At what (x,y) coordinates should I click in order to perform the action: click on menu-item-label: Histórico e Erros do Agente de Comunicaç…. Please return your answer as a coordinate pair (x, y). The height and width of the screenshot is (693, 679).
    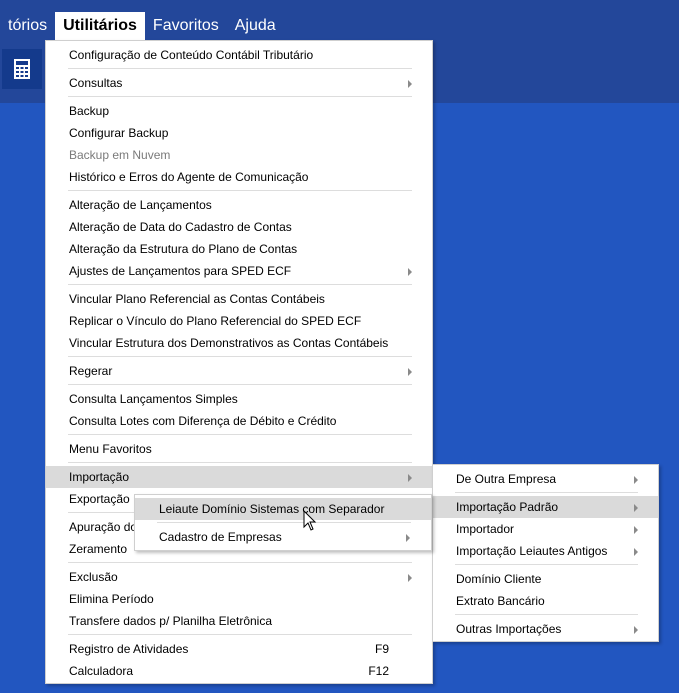
    Looking at the image, I should click on (189, 177).